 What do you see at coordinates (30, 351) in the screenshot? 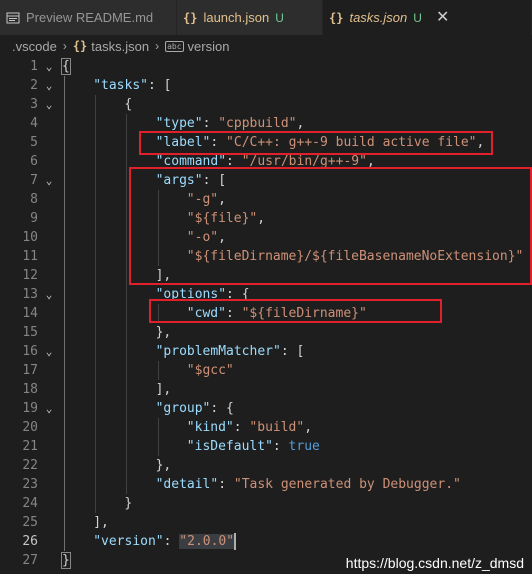
I see `line-number: 16` at bounding box center [30, 351].